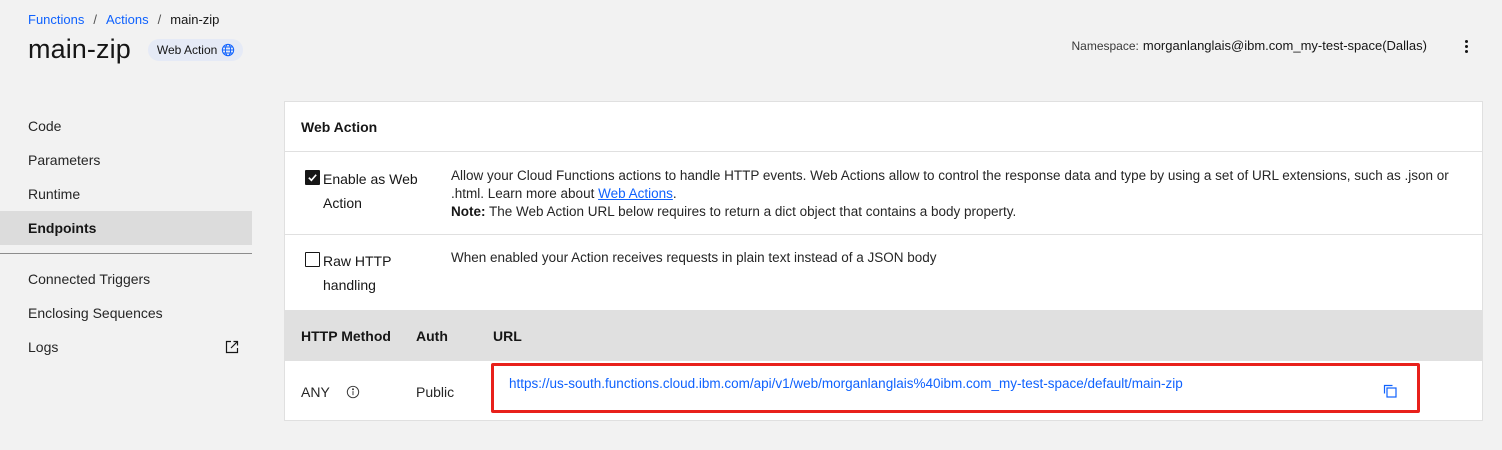  What do you see at coordinates (232, 347) in the screenshot?
I see `external-link-icon` at bounding box center [232, 347].